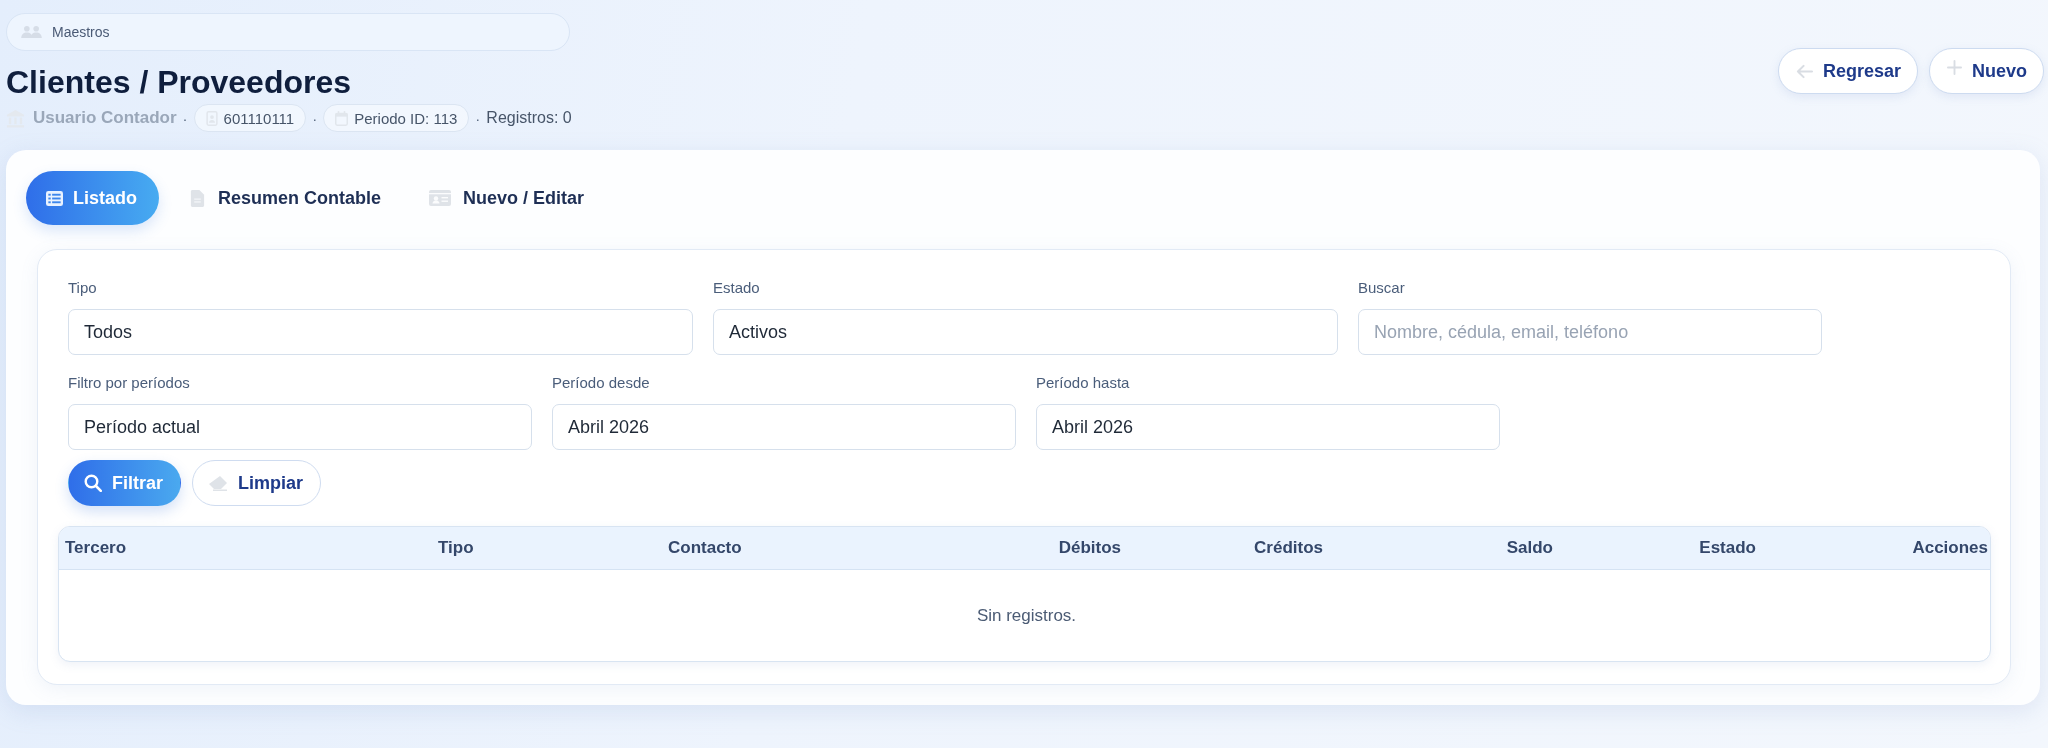  I want to click on column-header: Saldo, so click(1444, 548).